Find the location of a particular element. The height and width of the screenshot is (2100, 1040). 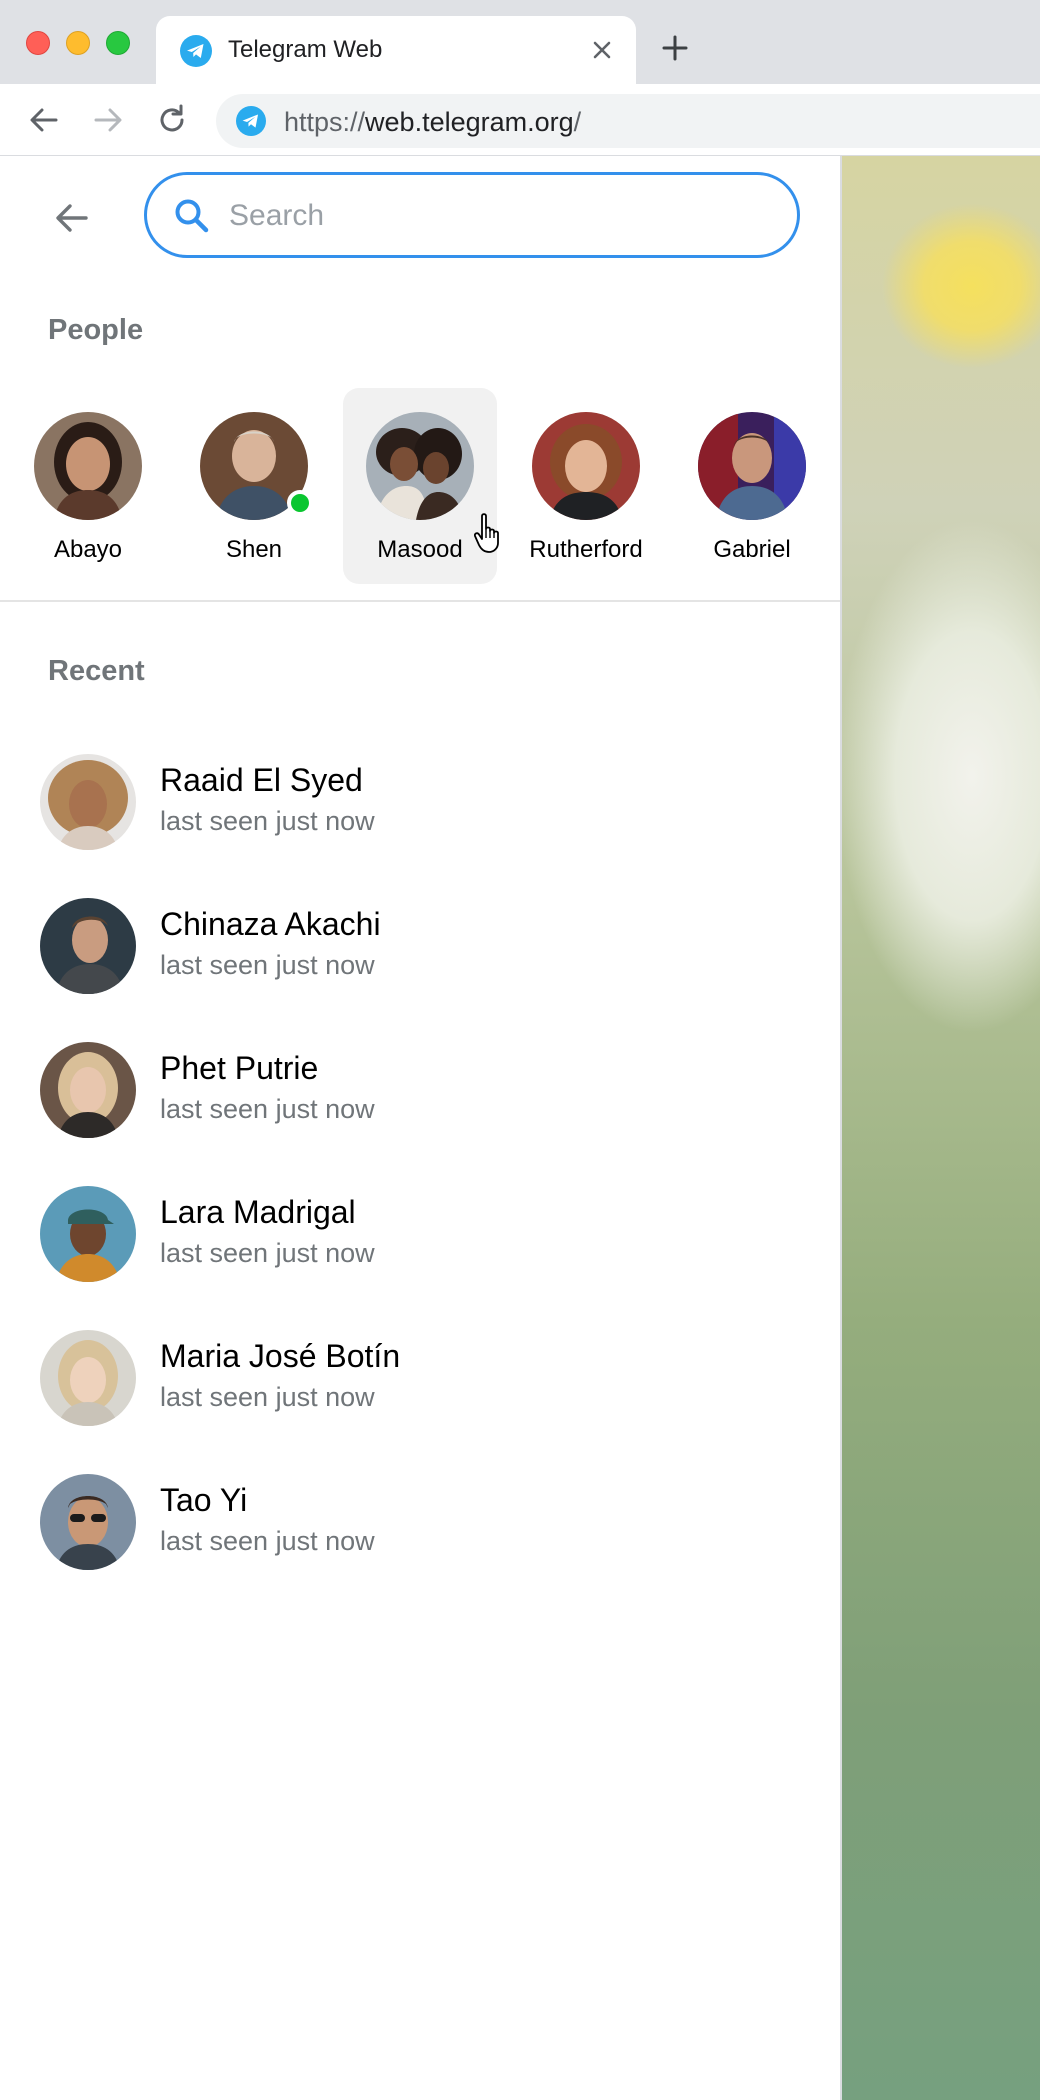

browser-tab-bar: Telegram Web is located at coordinates (520, 43).